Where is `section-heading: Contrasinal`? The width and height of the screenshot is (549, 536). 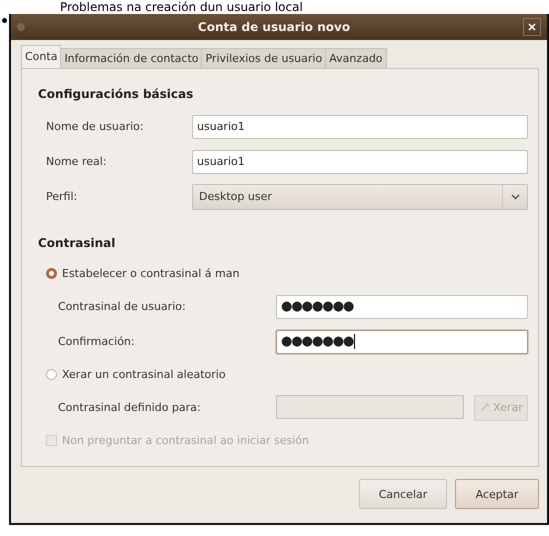 section-heading: Contrasinal is located at coordinates (77, 243).